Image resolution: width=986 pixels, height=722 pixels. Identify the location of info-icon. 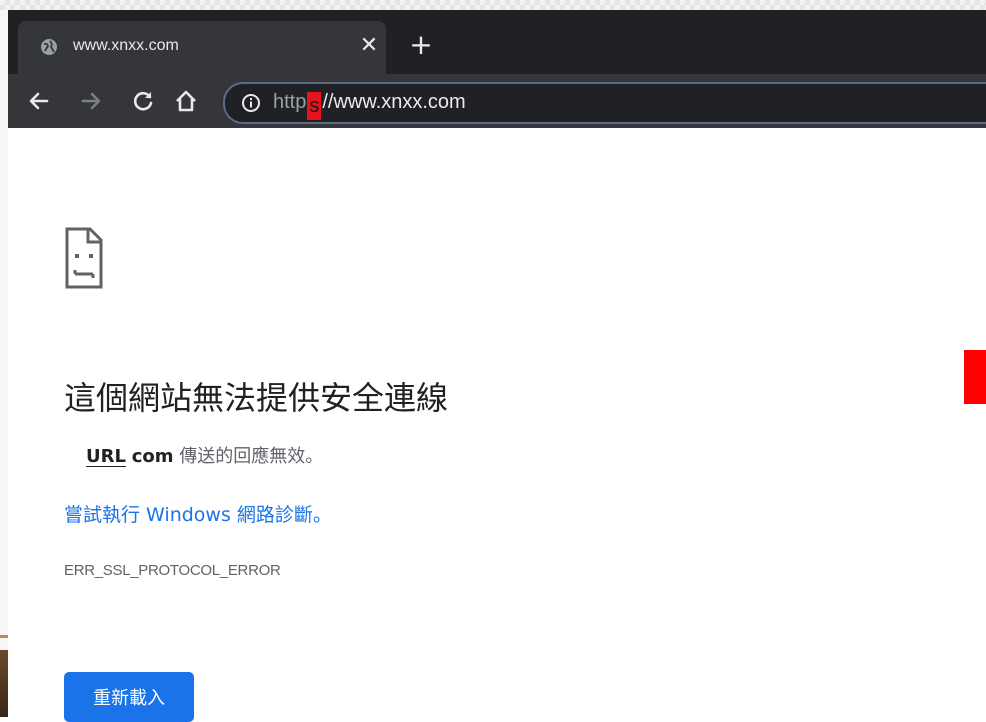
(251, 103).